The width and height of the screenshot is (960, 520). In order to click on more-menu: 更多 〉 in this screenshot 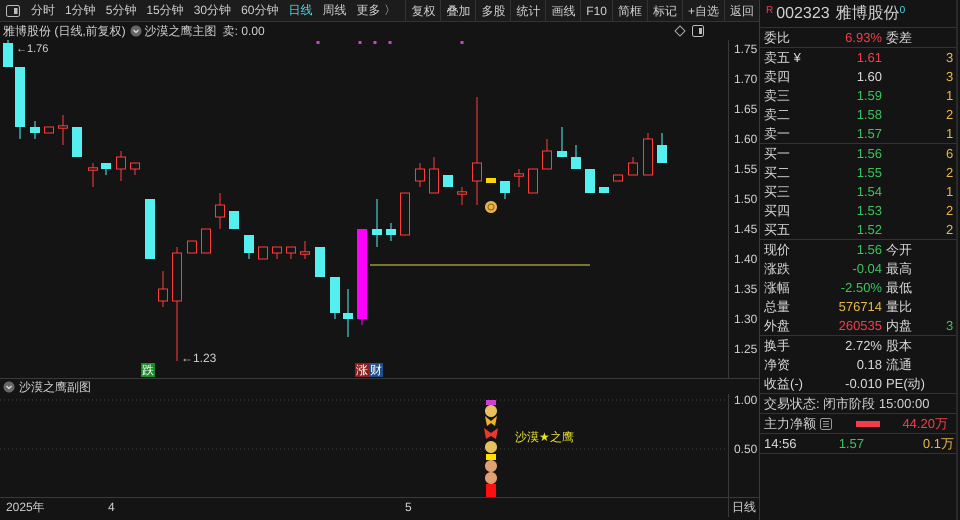, I will do `click(376, 10)`.